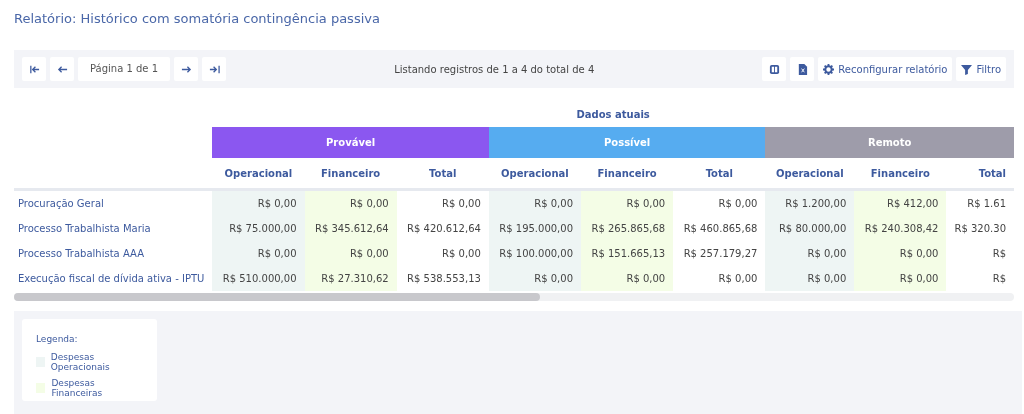 The width and height of the screenshot is (1024, 414). What do you see at coordinates (442, 228) in the screenshot?
I see `table-cell: R$ 420.612,64` at bounding box center [442, 228].